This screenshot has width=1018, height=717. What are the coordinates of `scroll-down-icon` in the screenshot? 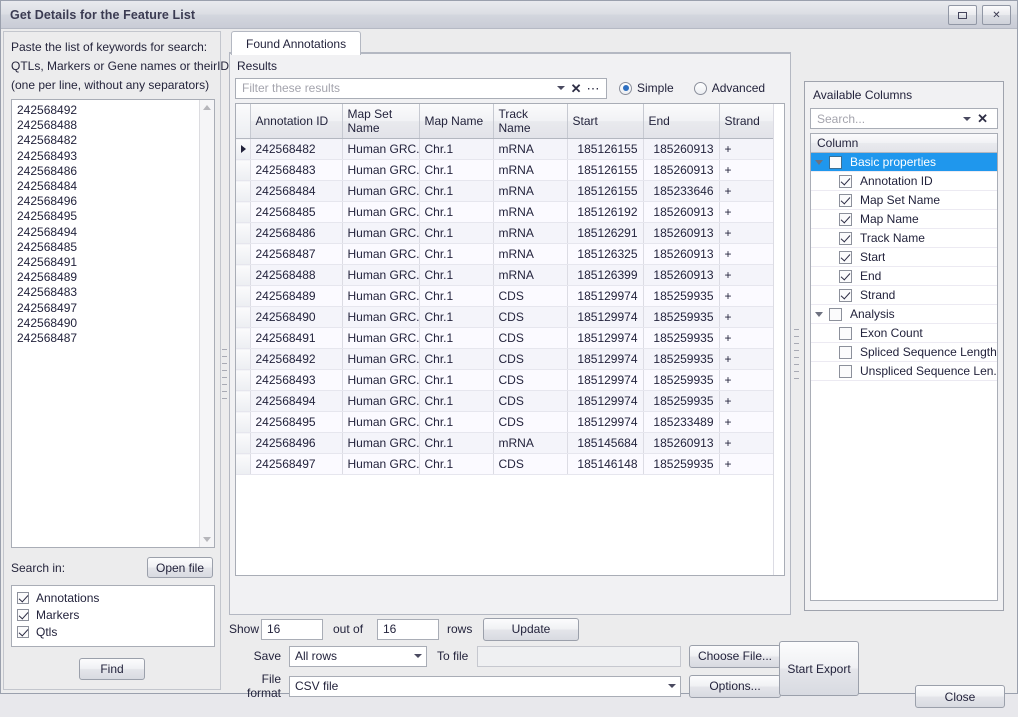 It's located at (207, 539).